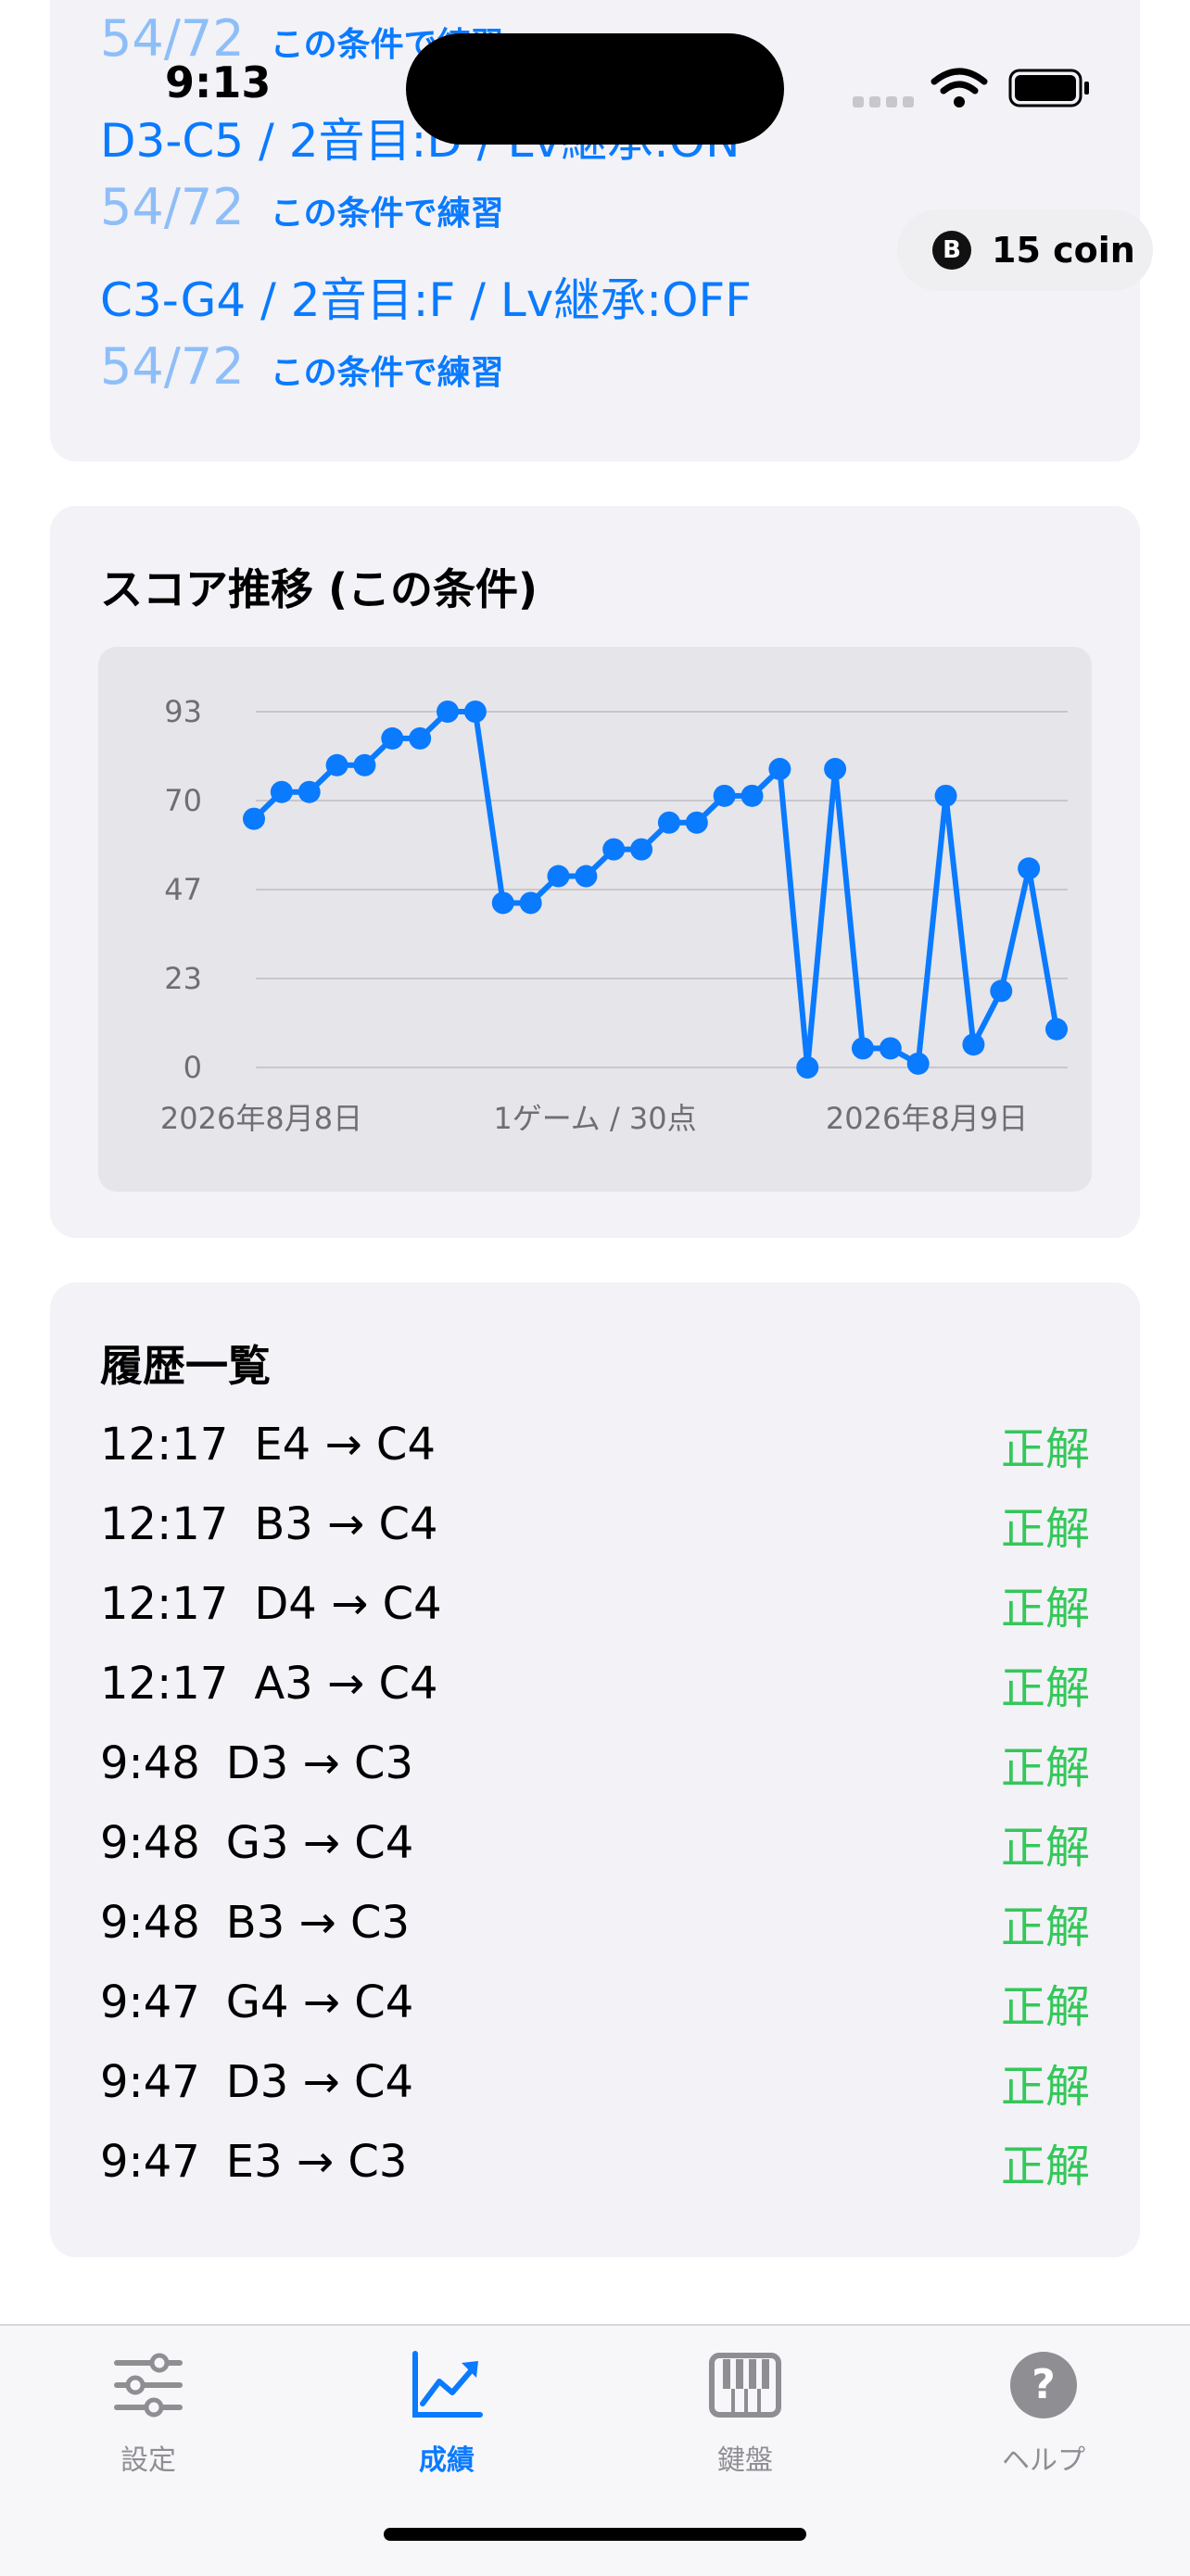 The width and height of the screenshot is (1190, 2576). What do you see at coordinates (316, 2162) in the screenshot?
I see `history-move: E3 → C3` at bounding box center [316, 2162].